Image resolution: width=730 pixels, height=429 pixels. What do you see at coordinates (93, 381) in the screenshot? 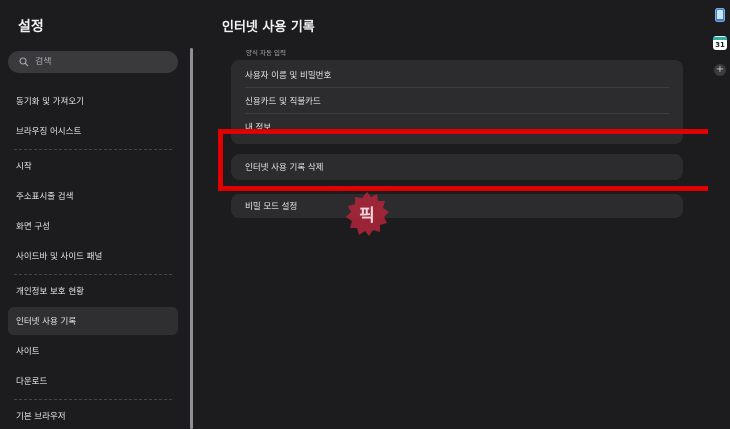
I see `sidebar-item-downloads: 다운로드` at bounding box center [93, 381].